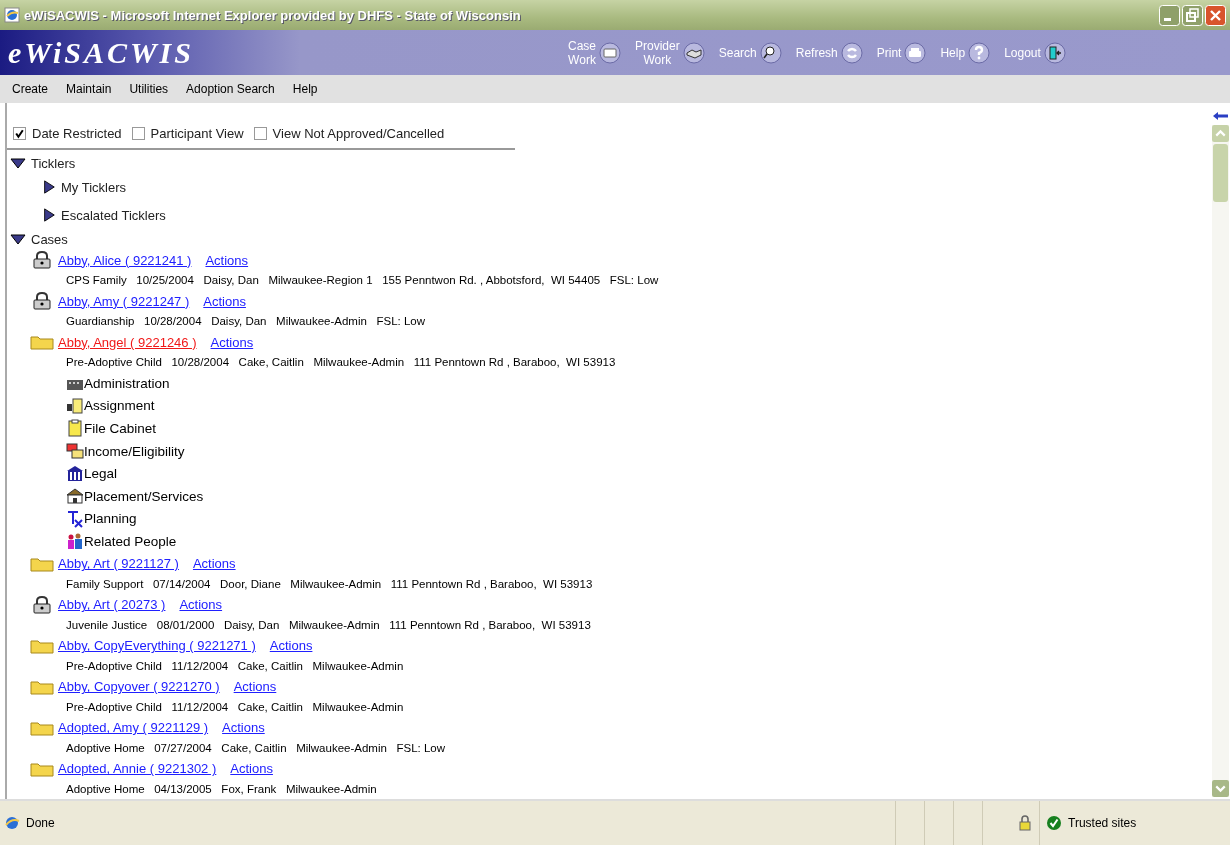 The image size is (1230, 845). What do you see at coordinates (157, 646) in the screenshot?
I see `case-link: Abby, CopyEverything ( 9221271 )` at bounding box center [157, 646].